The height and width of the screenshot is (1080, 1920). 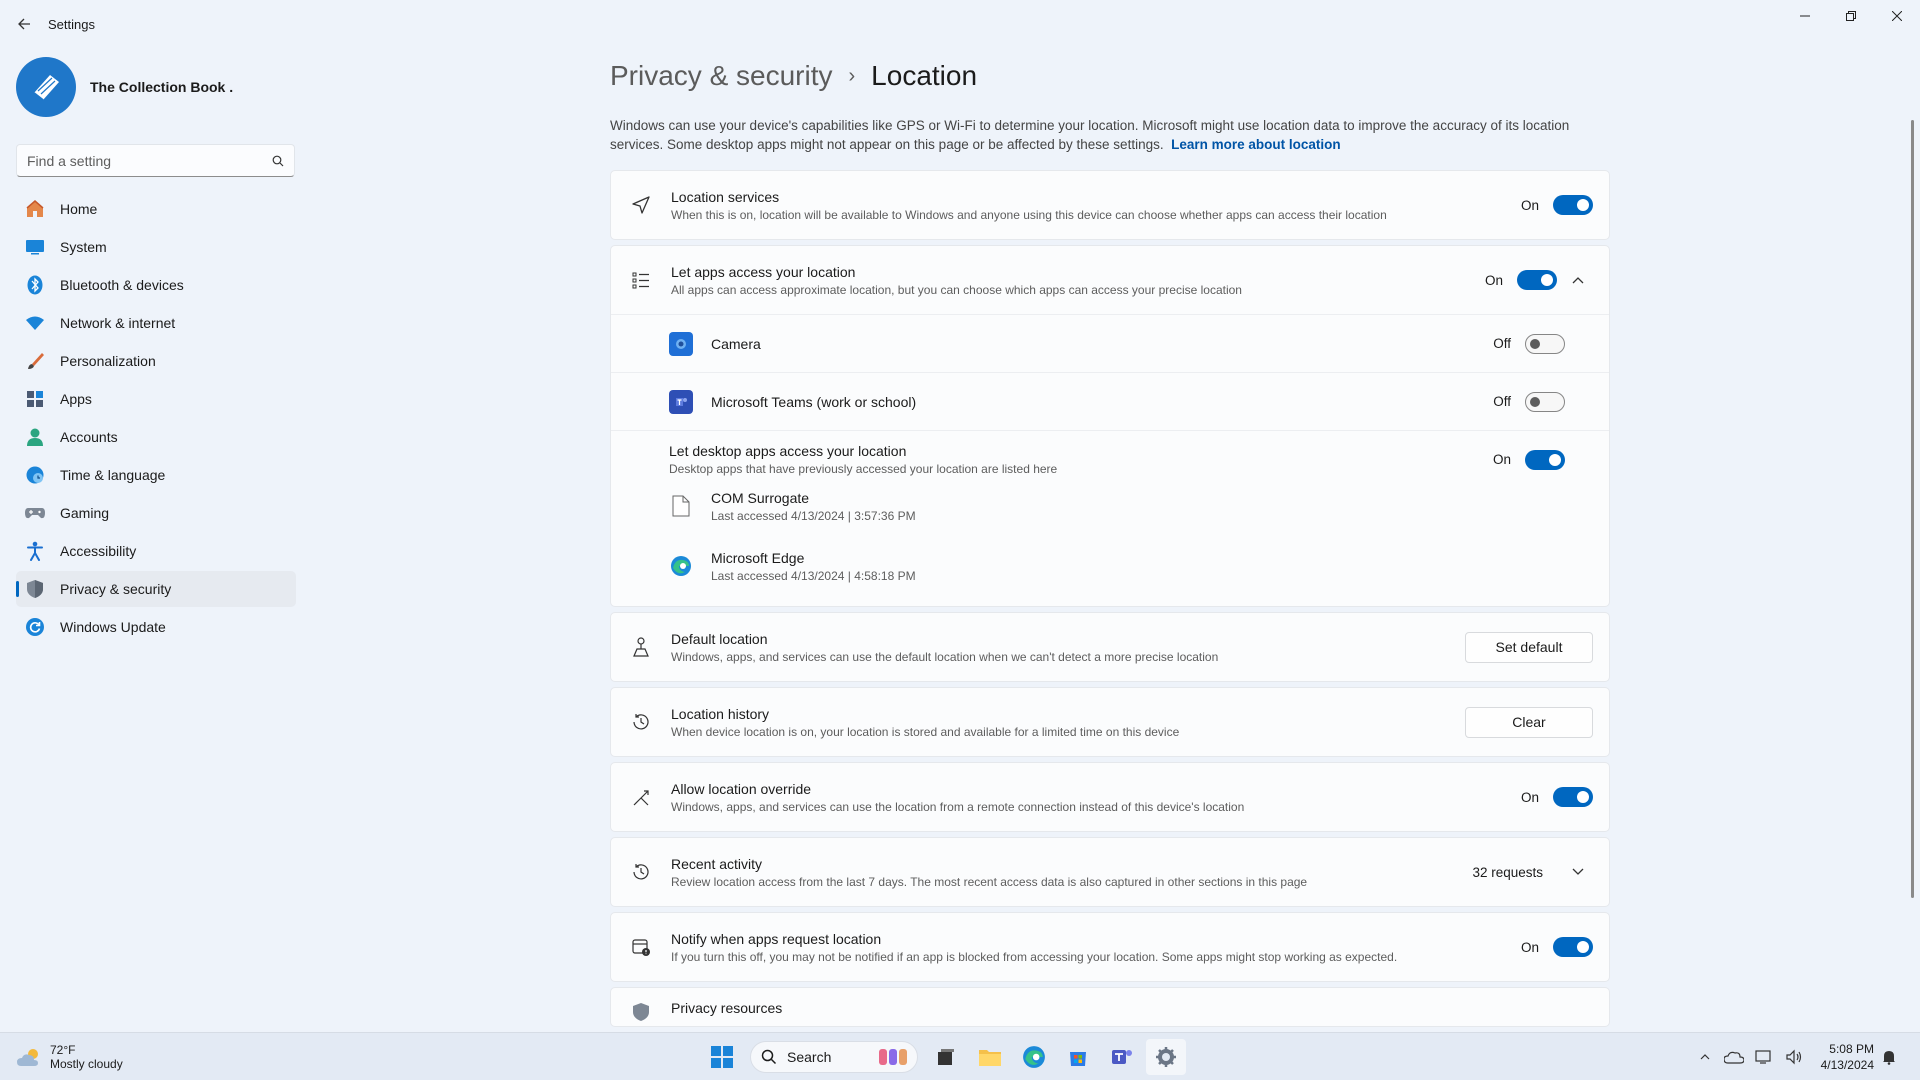 I want to click on teams-taskbar-button, so click(x=1122, y=1057).